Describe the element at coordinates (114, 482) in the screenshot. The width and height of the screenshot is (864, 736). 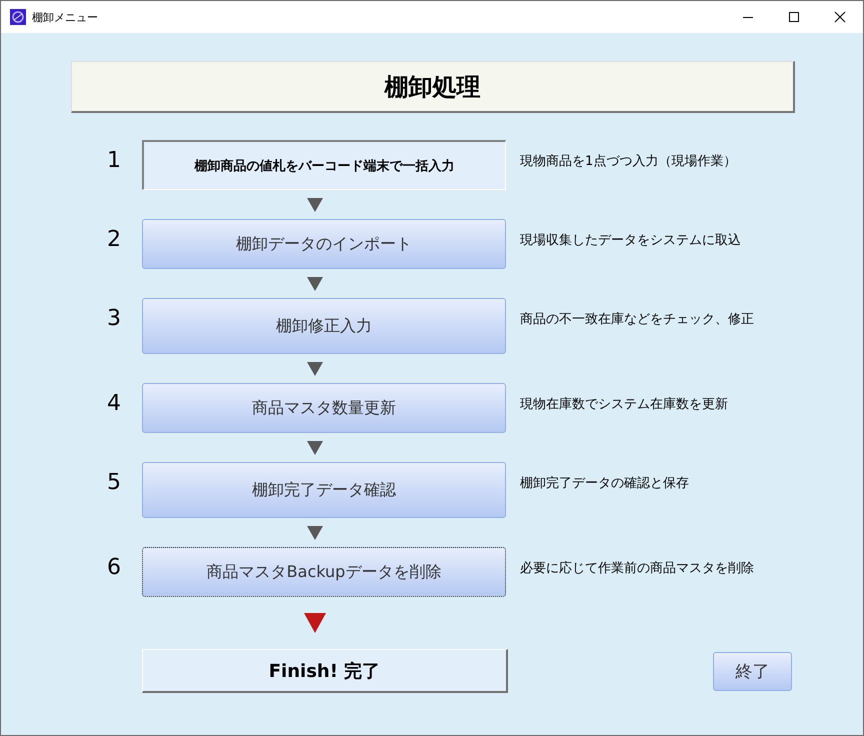
I see `step-number: 5` at that location.